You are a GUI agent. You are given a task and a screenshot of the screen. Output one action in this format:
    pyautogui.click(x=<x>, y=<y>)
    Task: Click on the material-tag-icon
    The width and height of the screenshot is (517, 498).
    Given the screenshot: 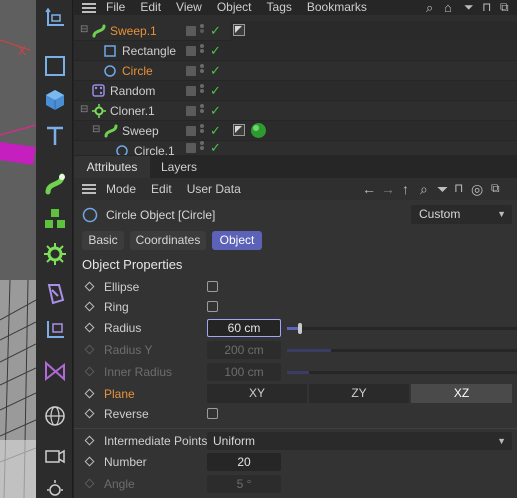 What is the action you would take?
    pyautogui.click(x=258, y=130)
    